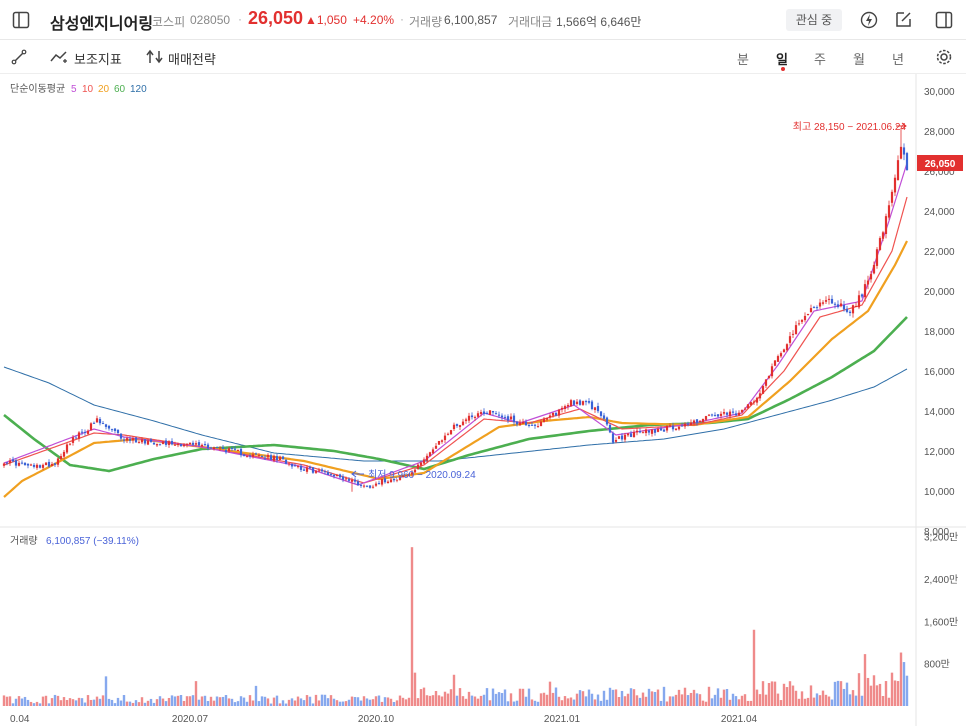 Image resolution: width=966 pixels, height=726 pixels. What do you see at coordinates (898, 58) in the screenshot?
I see `period-year: 년` at bounding box center [898, 58].